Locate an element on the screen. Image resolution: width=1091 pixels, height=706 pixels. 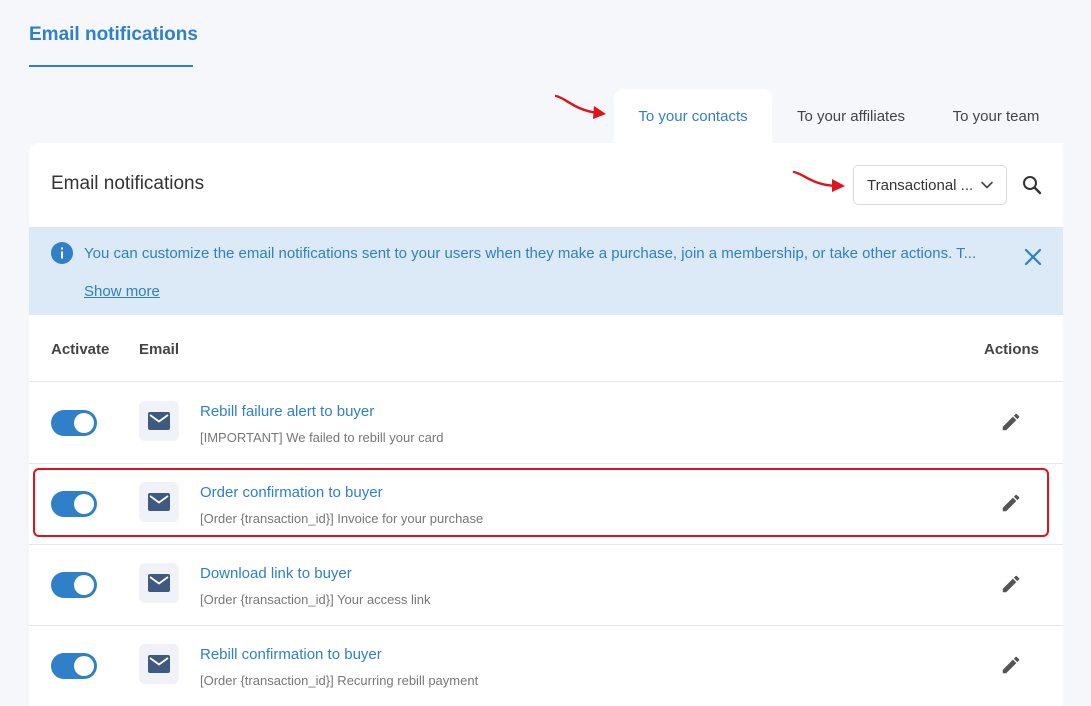
tab-to-your-contacts: To your contacts is located at coordinates (693, 116).